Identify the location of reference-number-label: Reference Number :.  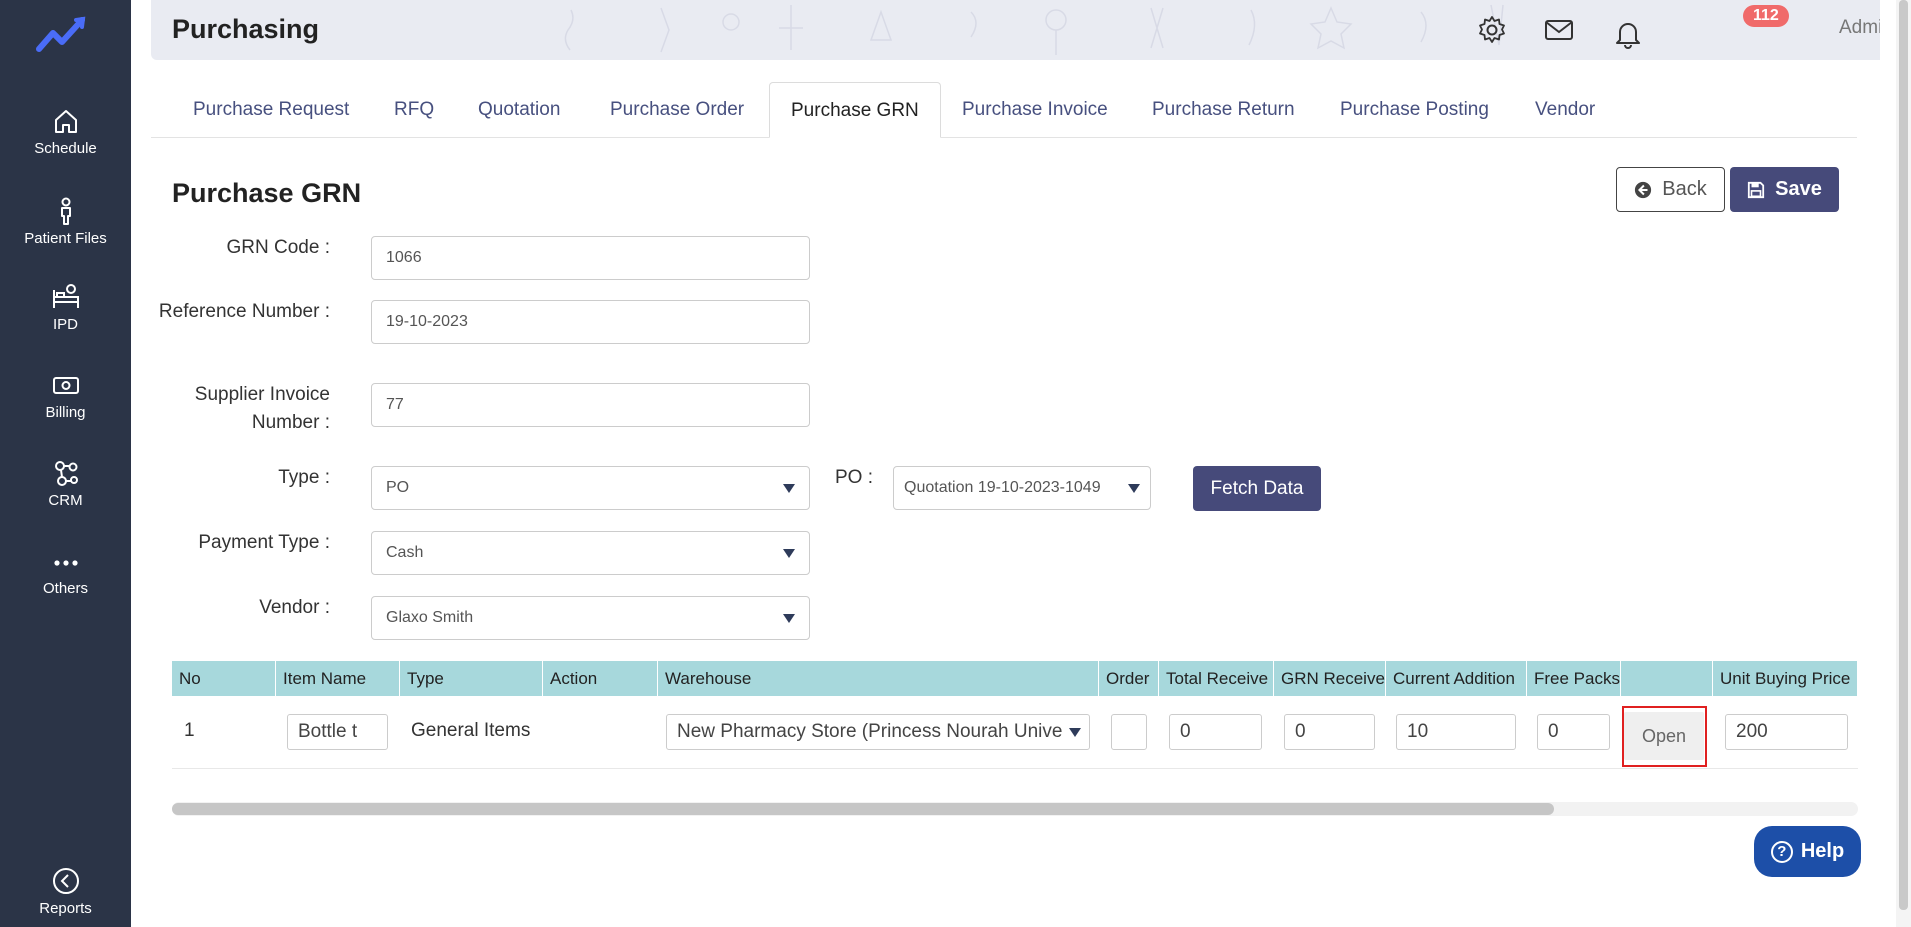
(244, 311).